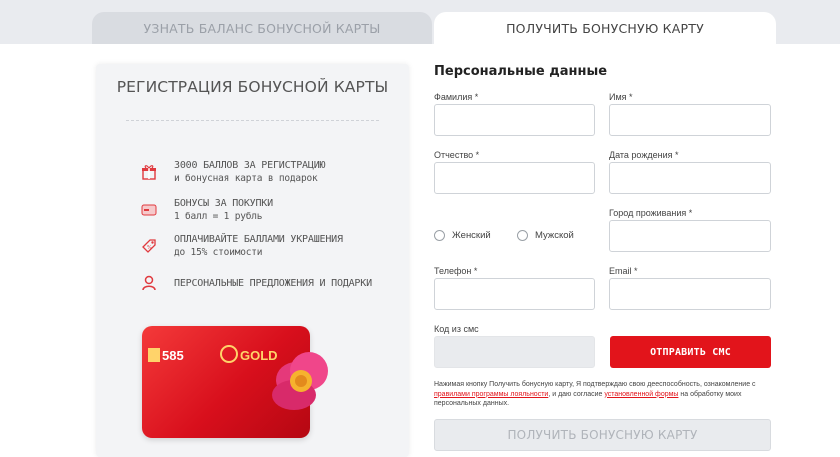  What do you see at coordinates (252, 87) in the screenshot?
I see `panel-title: РЕГИСТРАЦИЯ БОНУСНОЙ КАРТЫ` at bounding box center [252, 87].